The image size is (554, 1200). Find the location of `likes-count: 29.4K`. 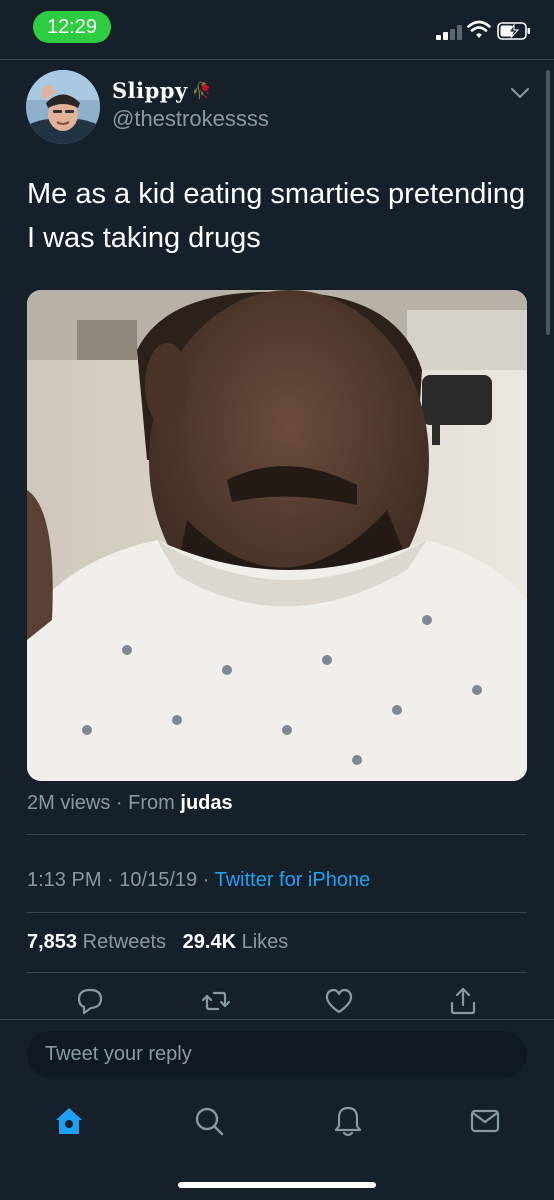

likes-count: 29.4K is located at coordinates (209, 942).